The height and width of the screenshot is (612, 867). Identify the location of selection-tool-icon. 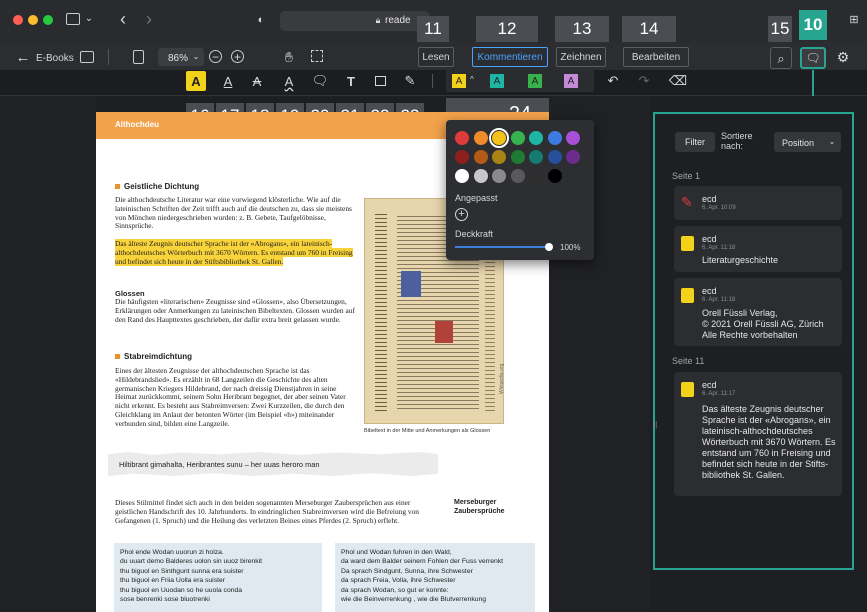
(317, 56).